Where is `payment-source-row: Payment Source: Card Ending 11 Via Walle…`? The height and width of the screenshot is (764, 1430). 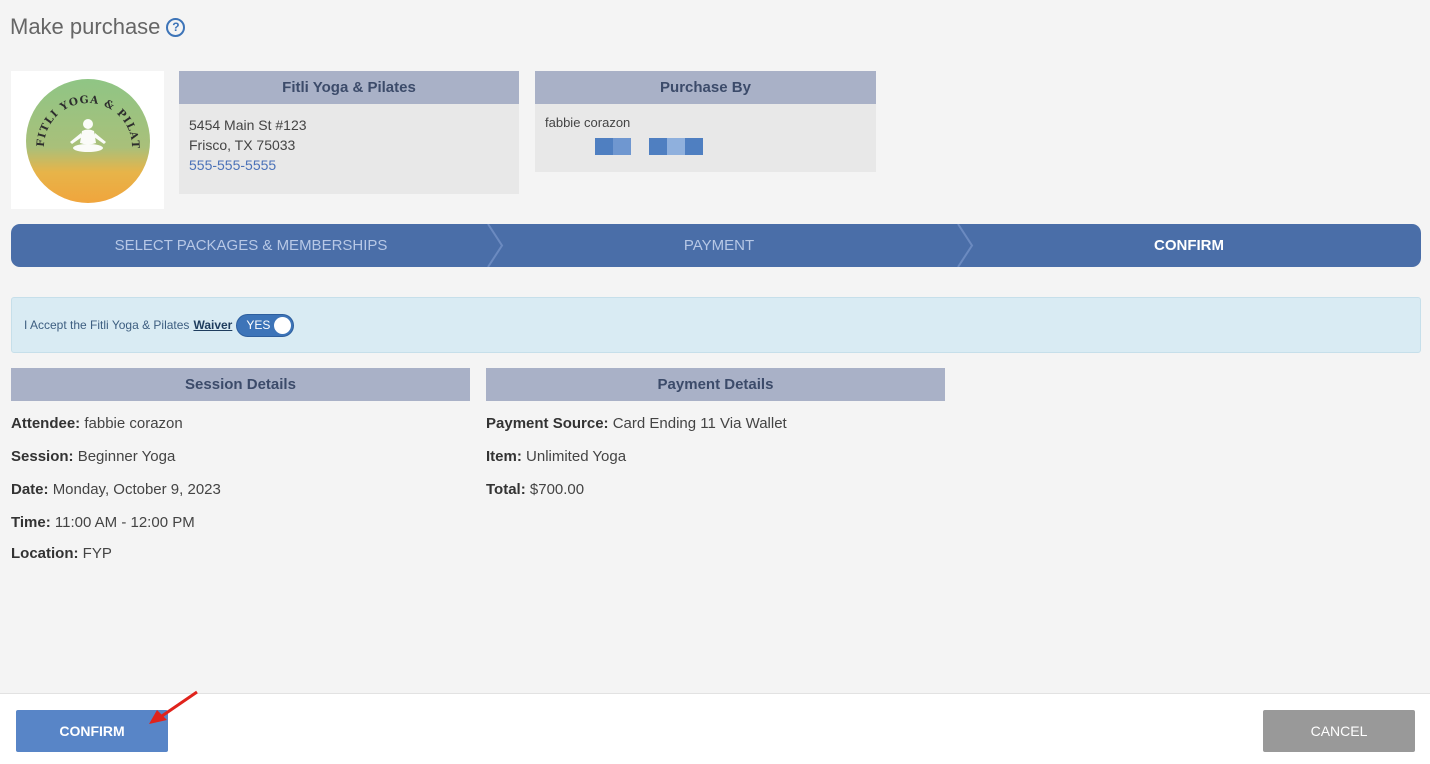 payment-source-row: Payment Source: Card Ending 11 Via Walle… is located at coordinates (636, 423).